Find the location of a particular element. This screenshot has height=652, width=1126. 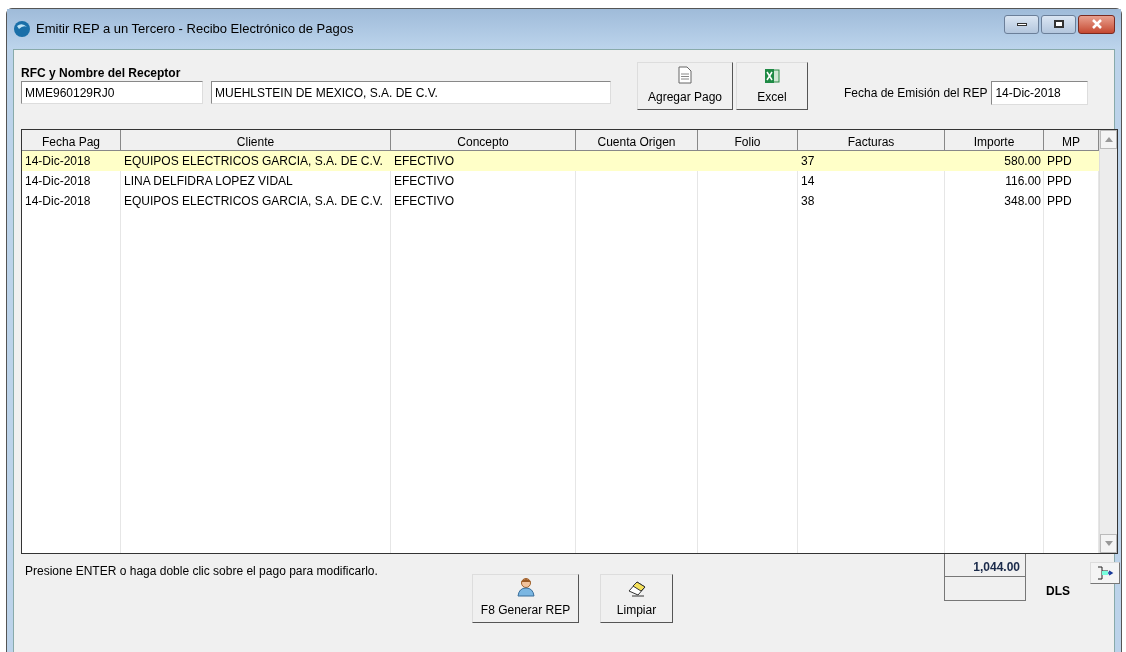

total-amount: 1,044.00 is located at coordinates (985, 565).